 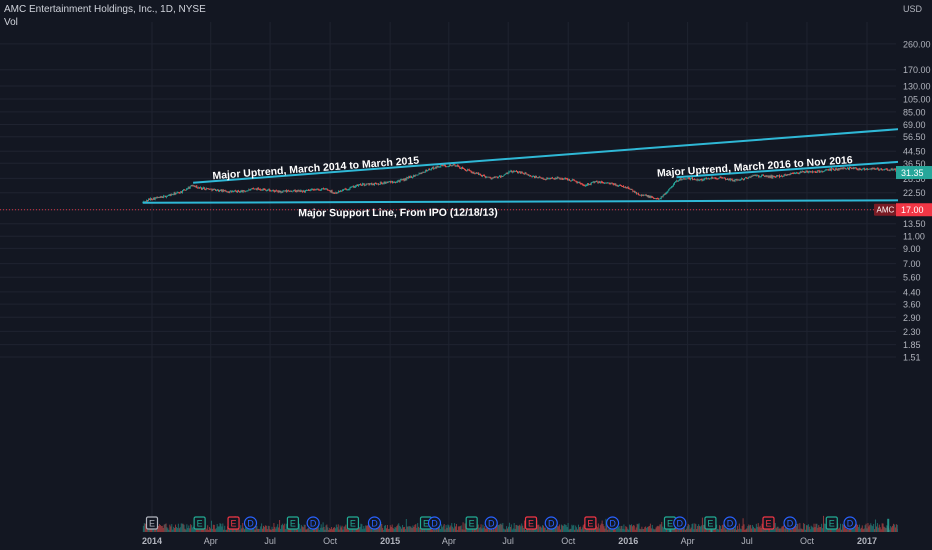 I want to click on price-tick-label: 170.00, so click(x=917, y=70).